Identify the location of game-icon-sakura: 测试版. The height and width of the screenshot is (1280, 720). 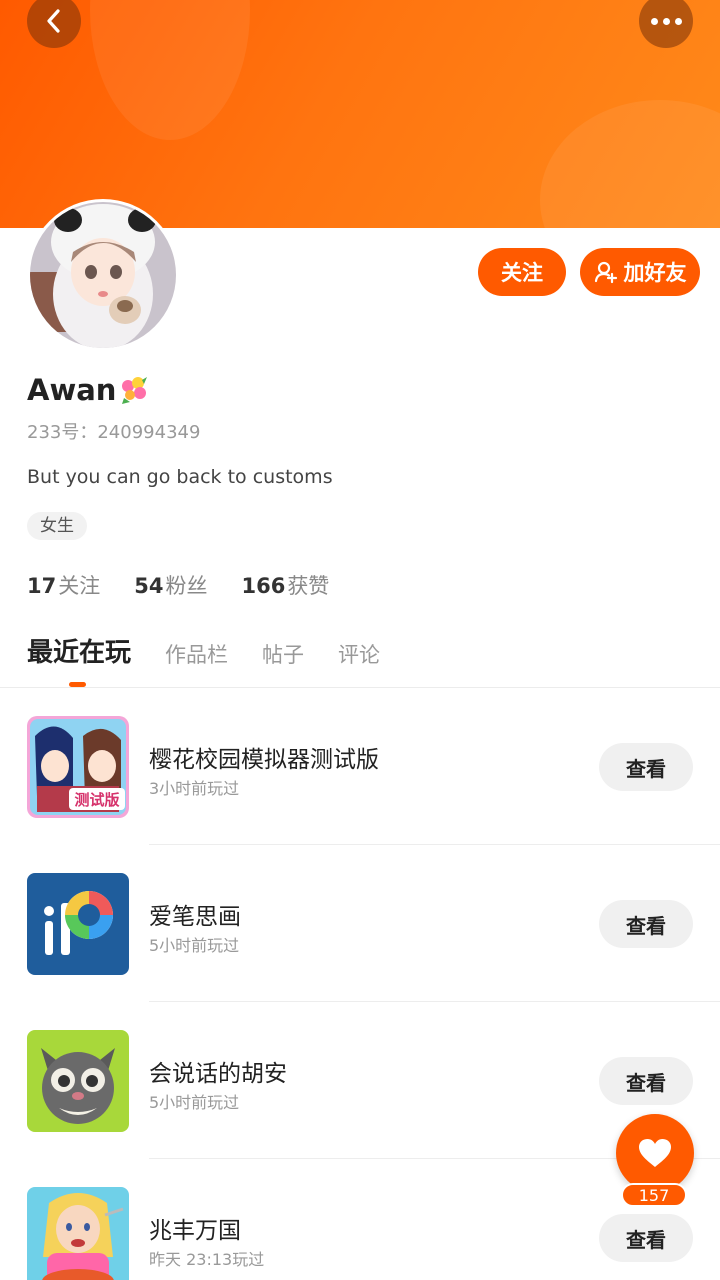
(78, 767).